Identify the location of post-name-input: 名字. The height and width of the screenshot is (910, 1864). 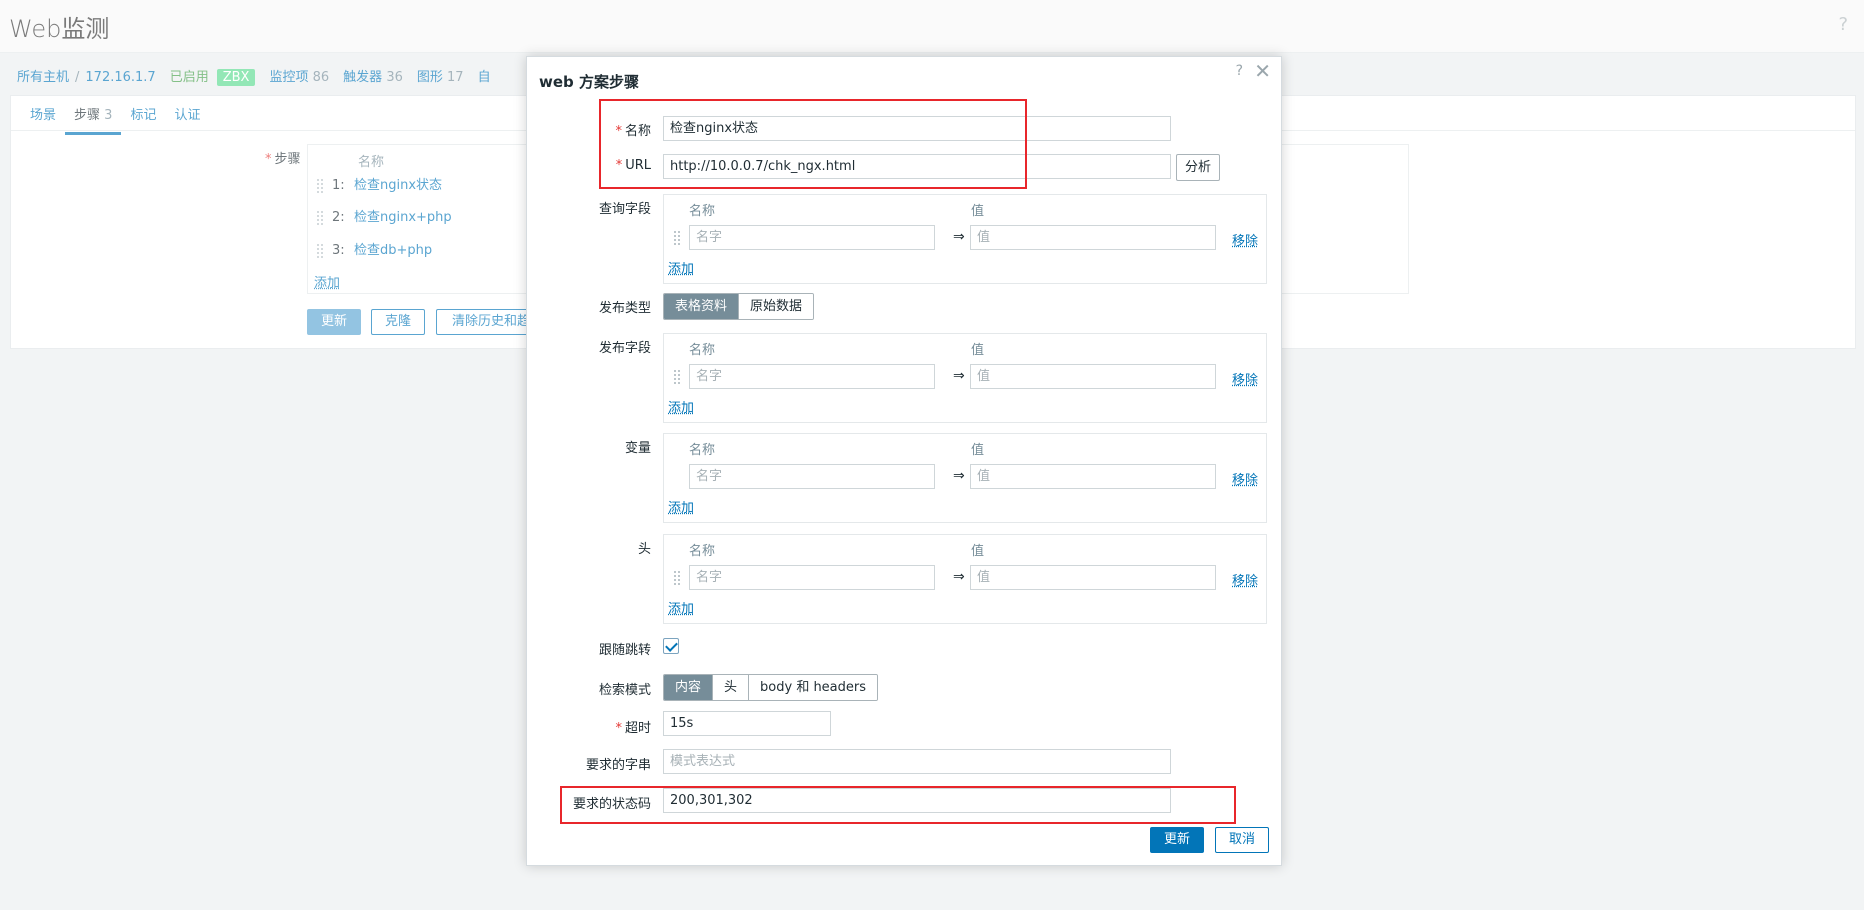
(812, 376).